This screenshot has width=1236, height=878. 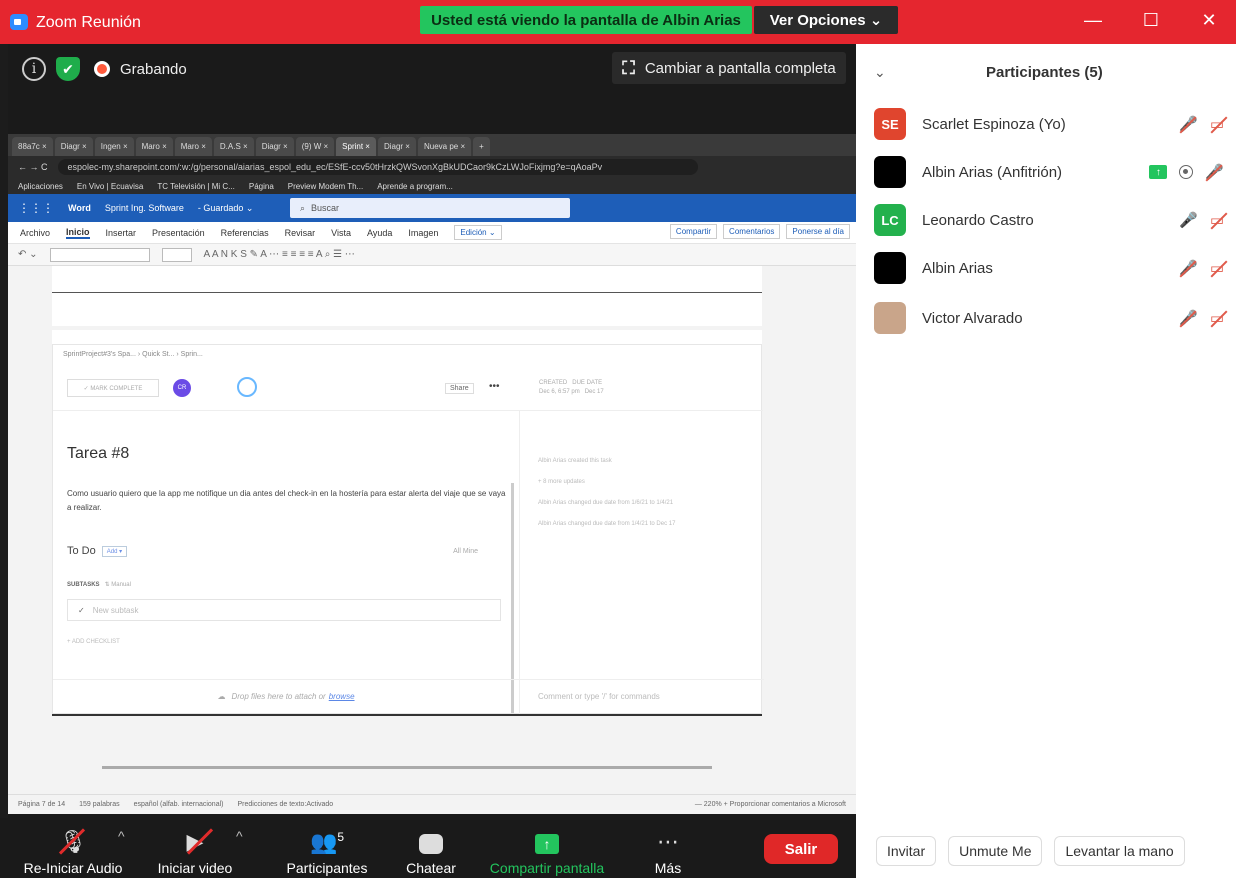 I want to click on word-app-name: Word, so click(x=79, y=208).